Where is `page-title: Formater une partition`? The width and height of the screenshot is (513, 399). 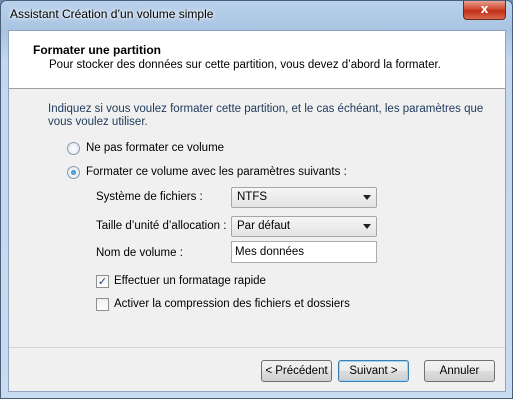
page-title: Formater une partition is located at coordinates (97, 50).